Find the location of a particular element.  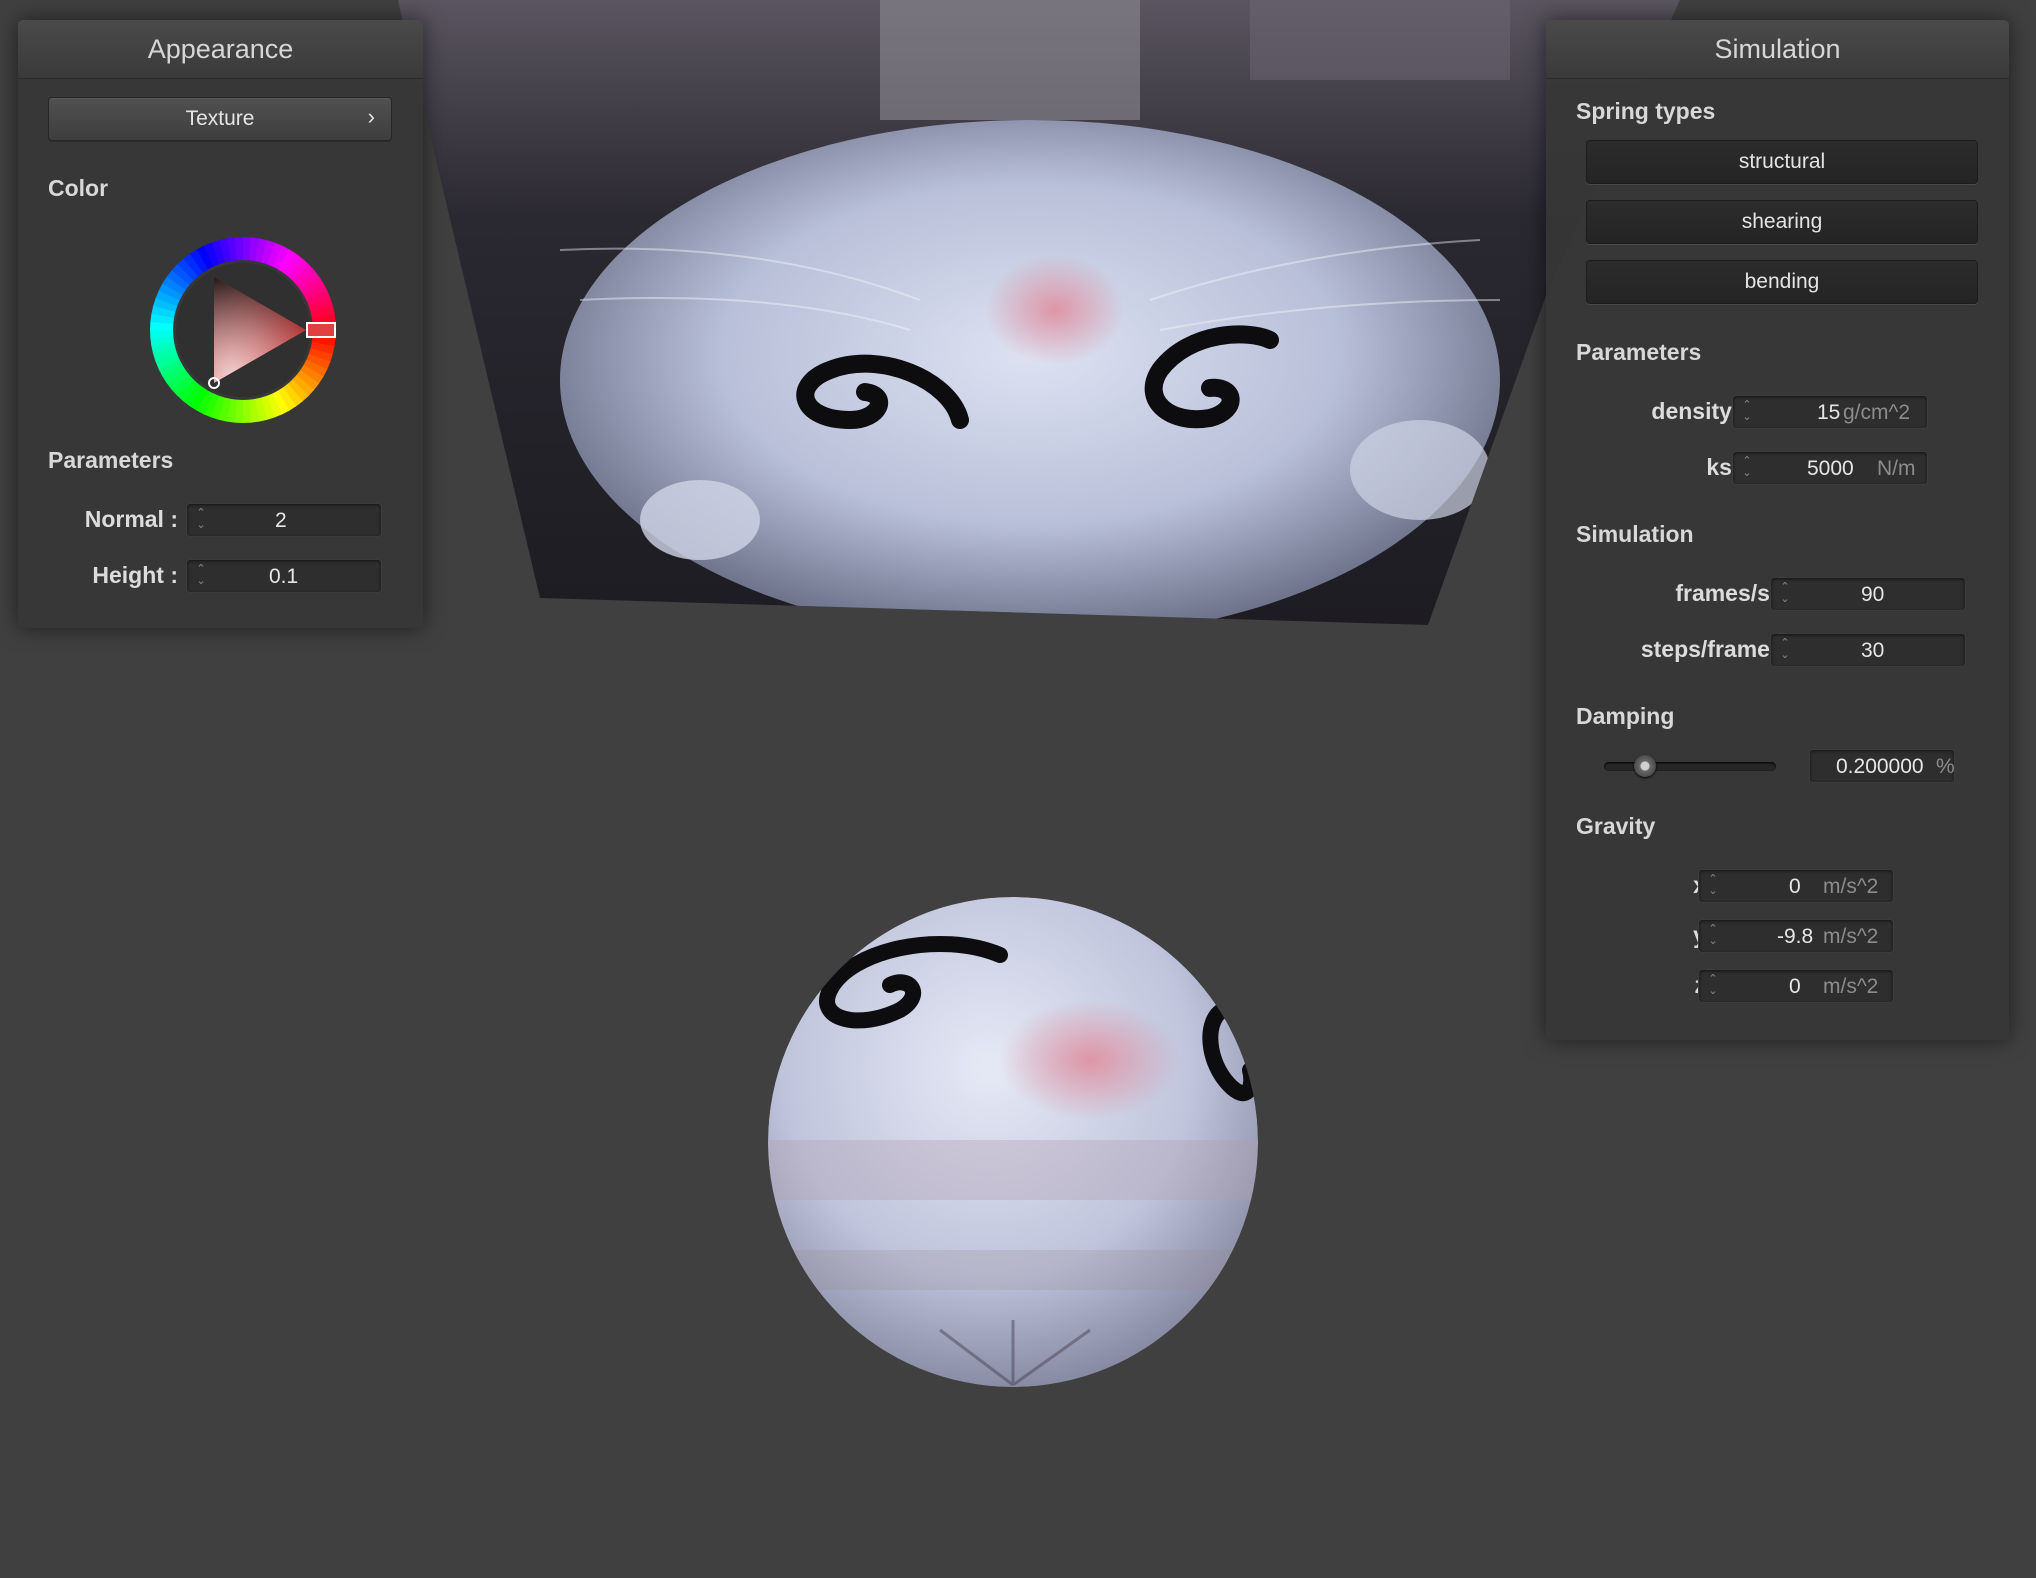

appearance-parameters-label: Parameters is located at coordinates (111, 460).